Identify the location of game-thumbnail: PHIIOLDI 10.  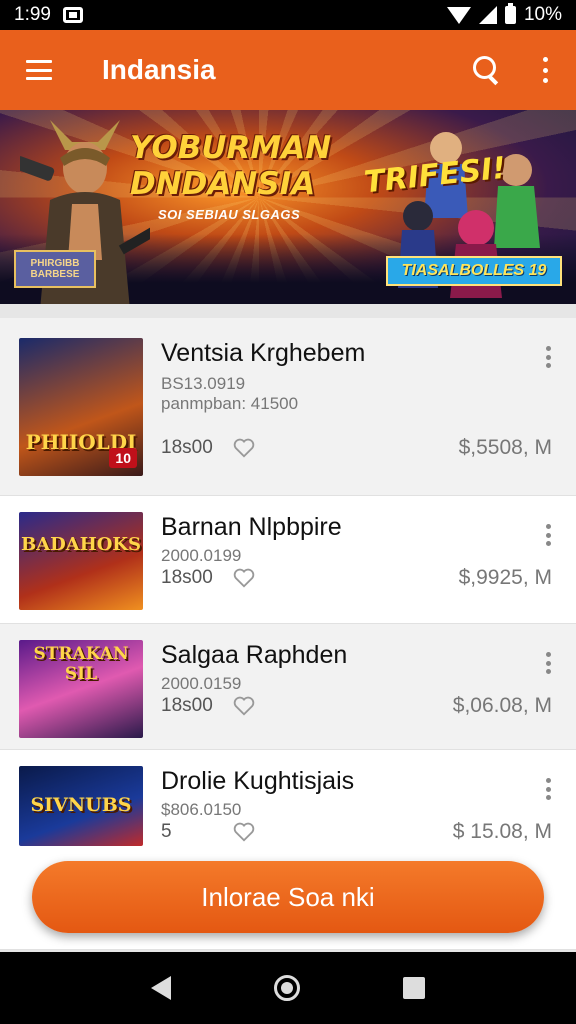
(81, 407).